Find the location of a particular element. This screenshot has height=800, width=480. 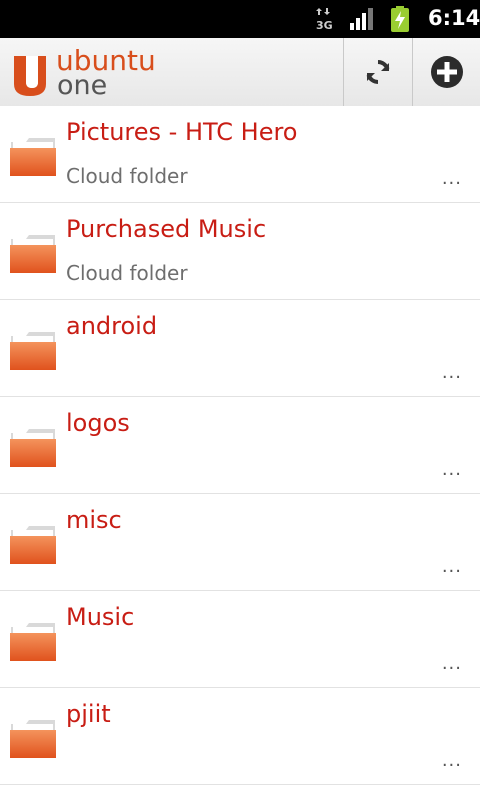

folder-name: Pictures - HTC Hero is located at coordinates (182, 132).